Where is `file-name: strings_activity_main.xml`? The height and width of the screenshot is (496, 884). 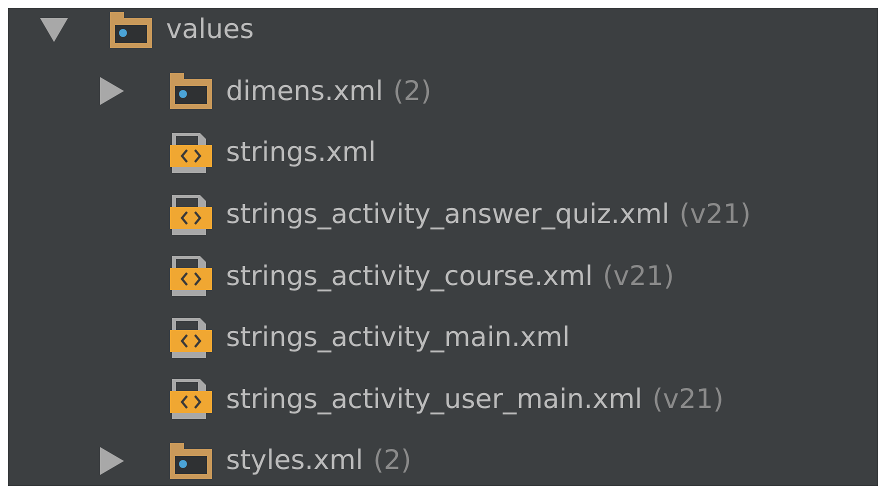
file-name: strings_activity_main.xml is located at coordinates (398, 338).